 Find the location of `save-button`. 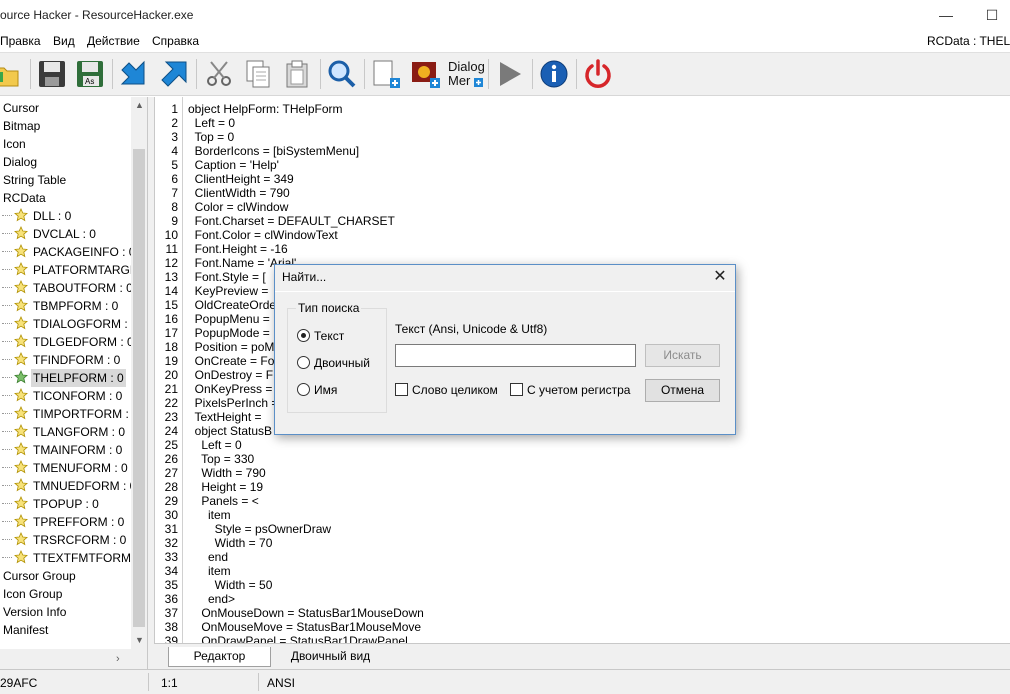

save-button is located at coordinates (52, 74).